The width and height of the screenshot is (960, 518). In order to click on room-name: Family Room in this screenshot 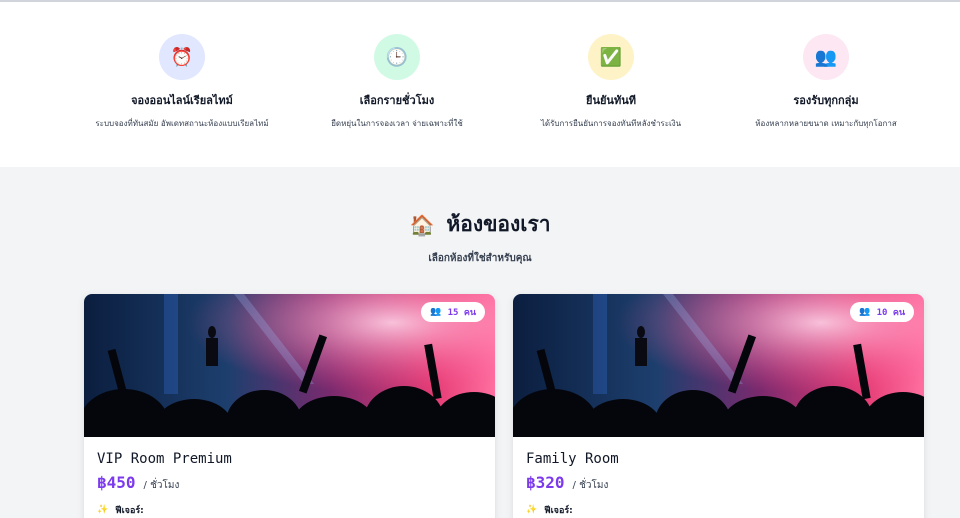, I will do `click(572, 459)`.